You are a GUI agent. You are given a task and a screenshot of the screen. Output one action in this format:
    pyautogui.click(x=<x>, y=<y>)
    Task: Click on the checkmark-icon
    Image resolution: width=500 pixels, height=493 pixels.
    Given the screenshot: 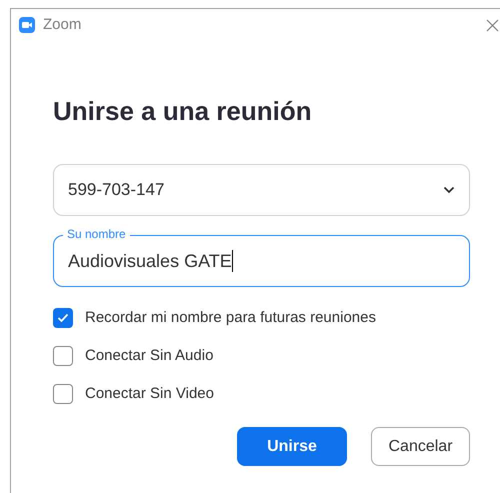 What is the action you would take?
    pyautogui.click(x=63, y=318)
    